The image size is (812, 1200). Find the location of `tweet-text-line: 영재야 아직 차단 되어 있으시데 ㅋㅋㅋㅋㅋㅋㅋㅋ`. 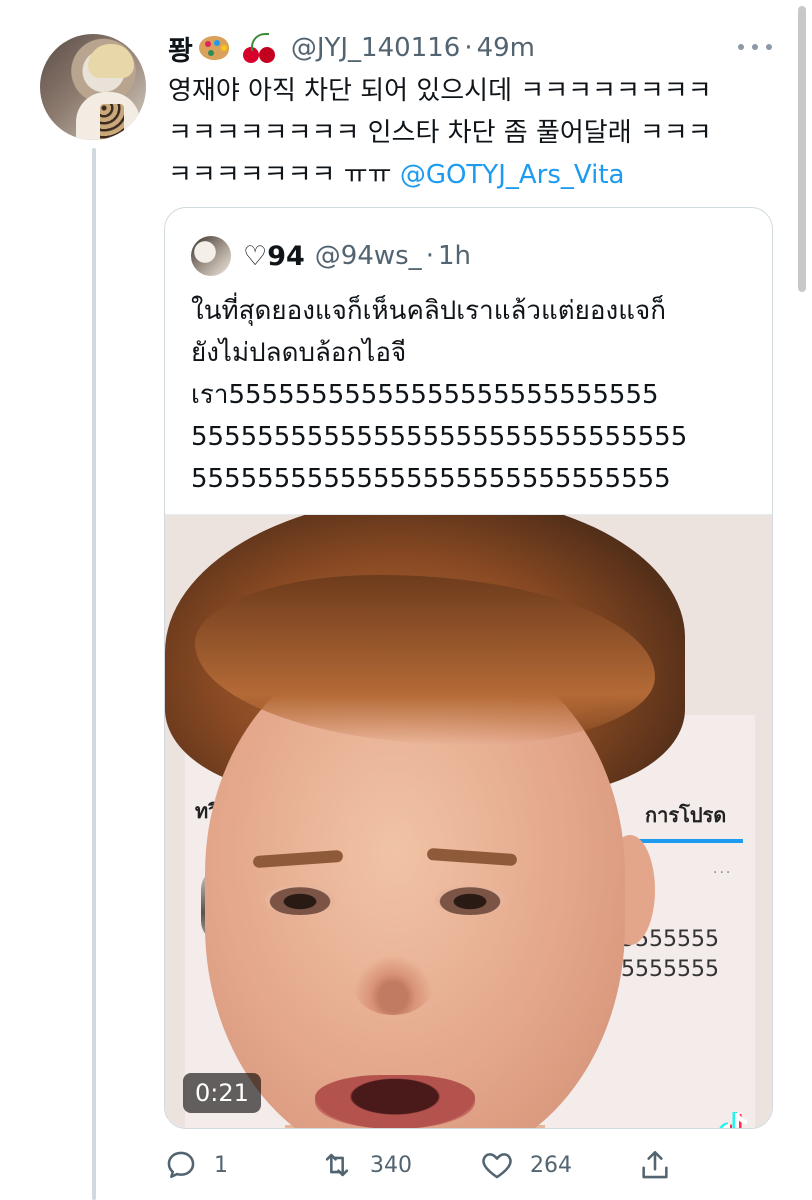

tweet-text-line: 영재야 아직 차단 되어 있으시데 ㅋㅋㅋㅋㅋㅋㅋㅋ is located at coordinates (440, 91).